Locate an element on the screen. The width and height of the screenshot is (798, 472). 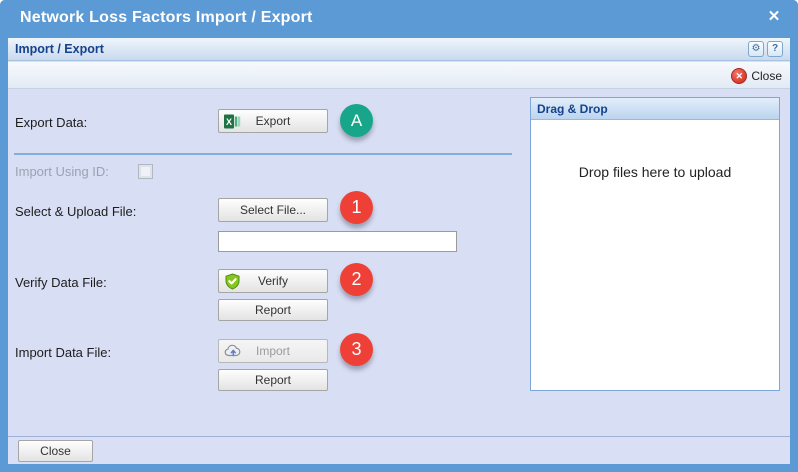
import-using-id-checkbox is located at coordinates (145, 171).